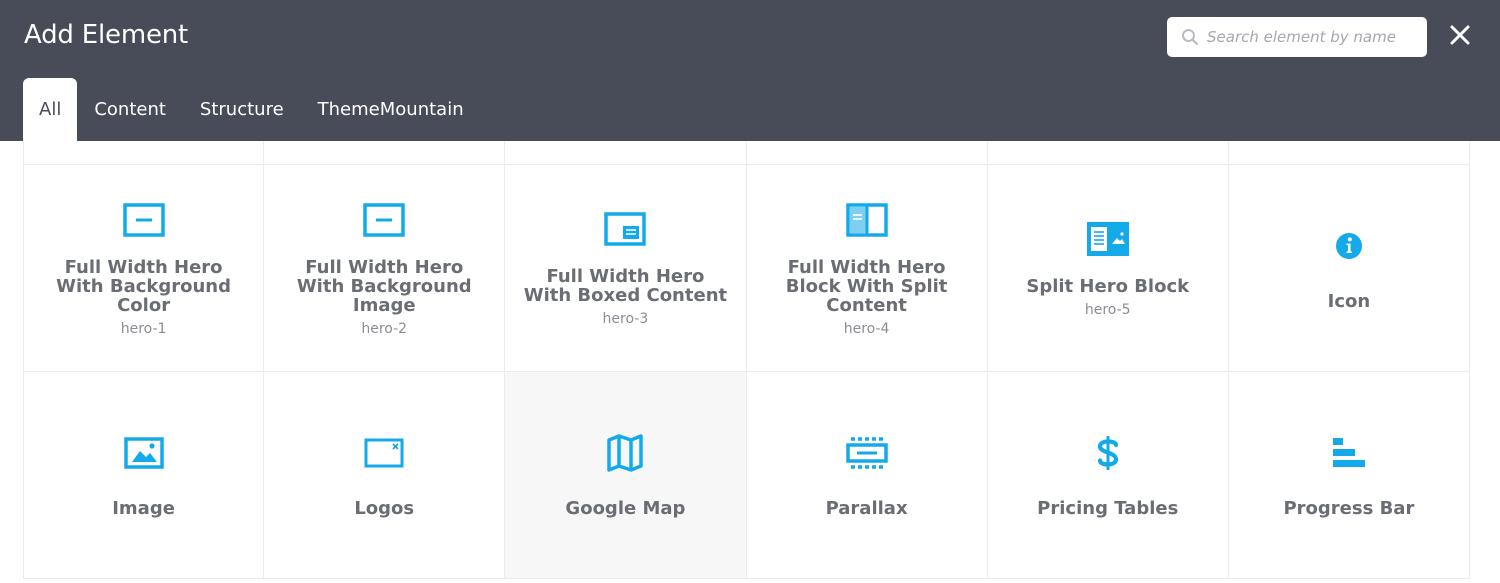  What do you see at coordinates (1349, 301) in the screenshot?
I see `element-name: Icon` at bounding box center [1349, 301].